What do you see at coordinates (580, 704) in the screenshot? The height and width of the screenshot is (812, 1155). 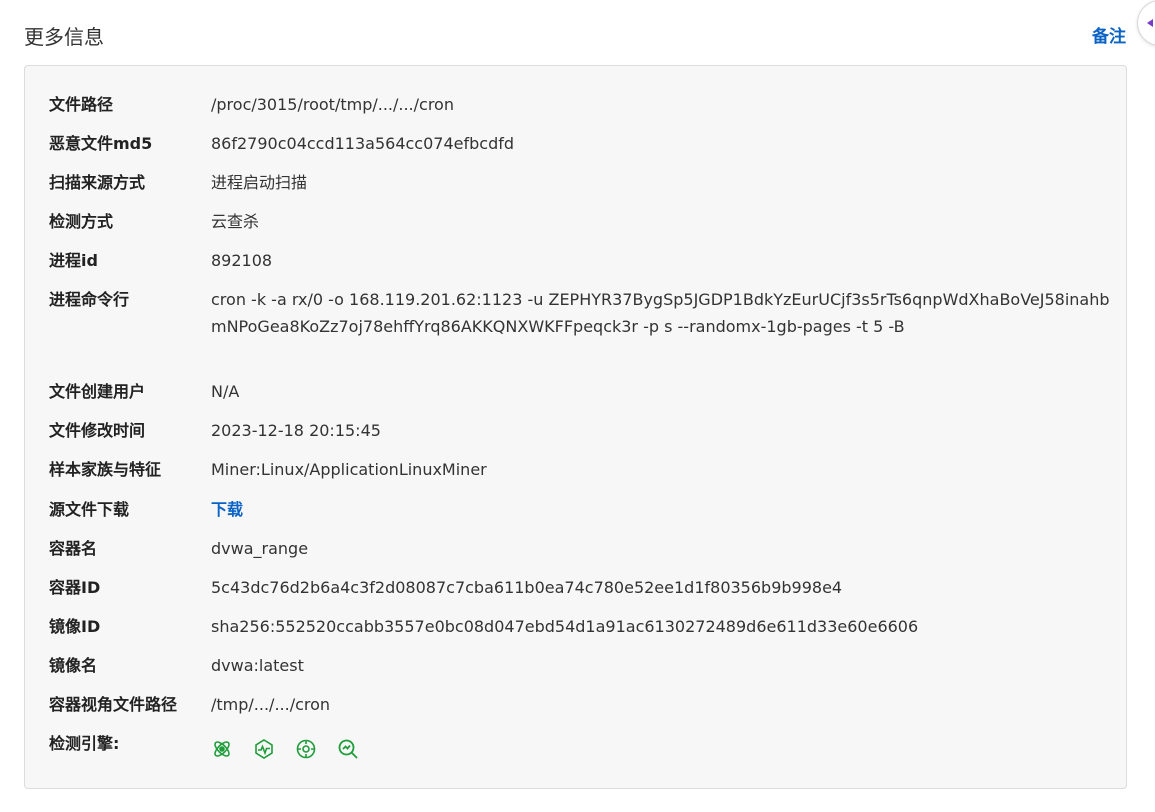 I see `row-container-path: 容器视角文件路径 /tmp/.../.../cron` at bounding box center [580, 704].